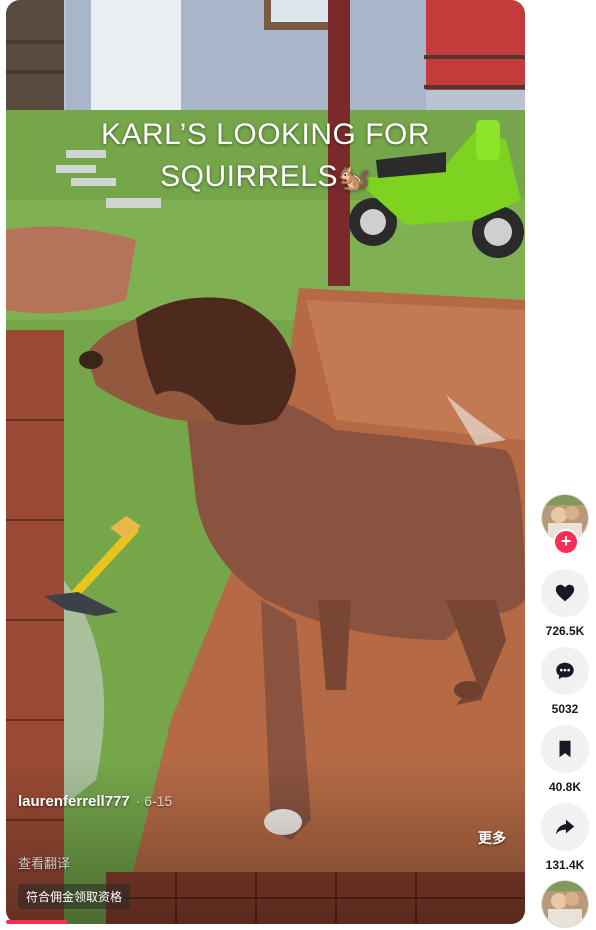 The height and width of the screenshot is (930, 596). I want to click on favorite-button, so click(565, 749).